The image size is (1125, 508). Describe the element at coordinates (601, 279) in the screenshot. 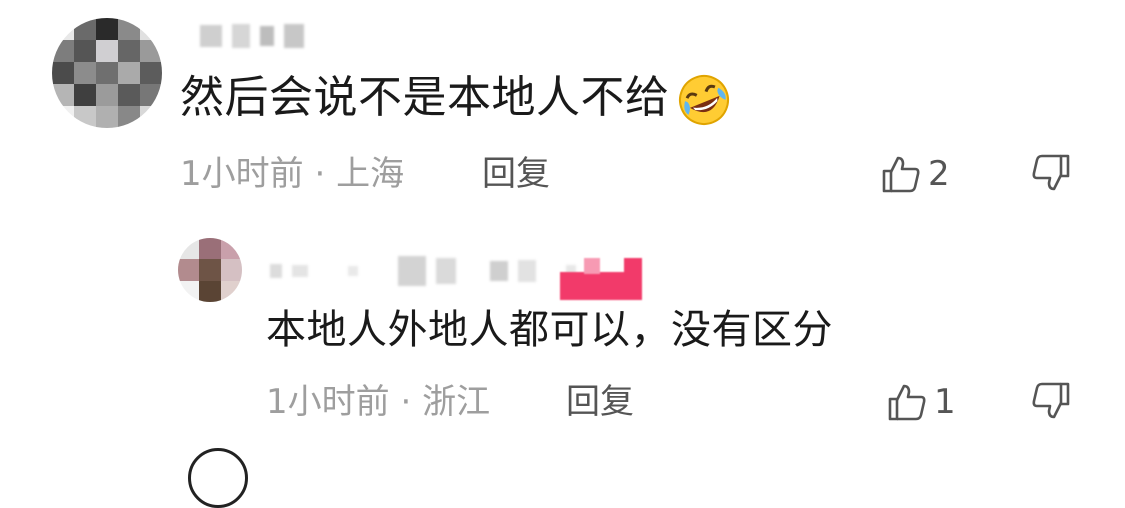

I see `vip-badge` at that location.